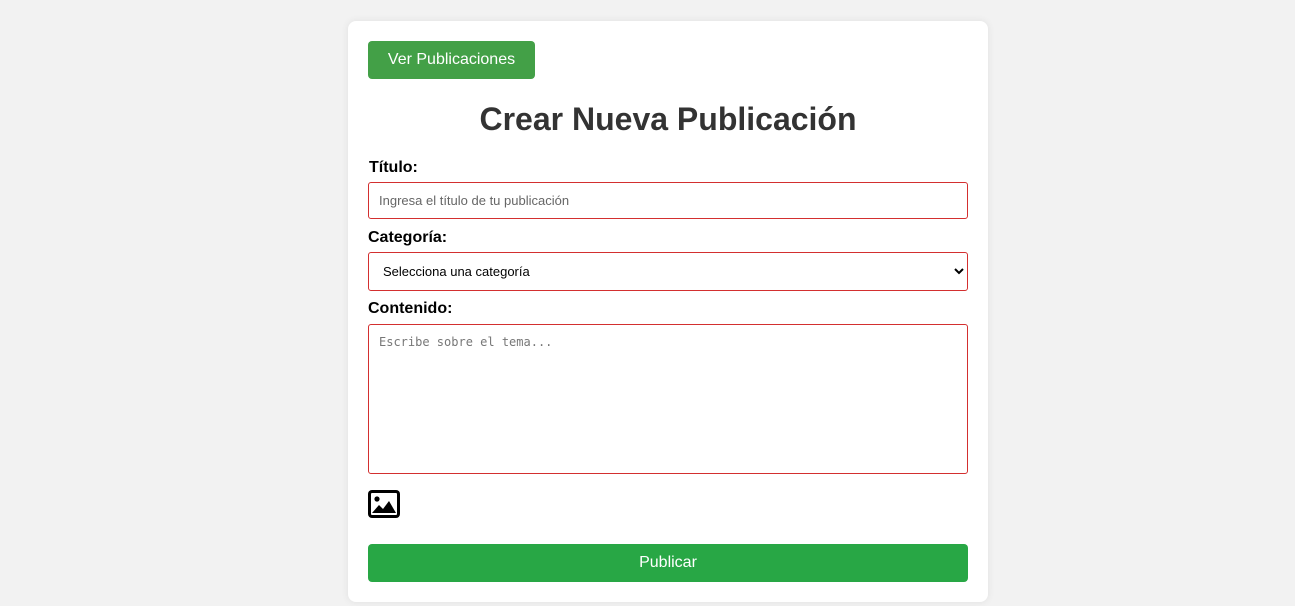 The height and width of the screenshot is (606, 1295). I want to click on category-select: Selecciona una categoría, so click(668, 271).